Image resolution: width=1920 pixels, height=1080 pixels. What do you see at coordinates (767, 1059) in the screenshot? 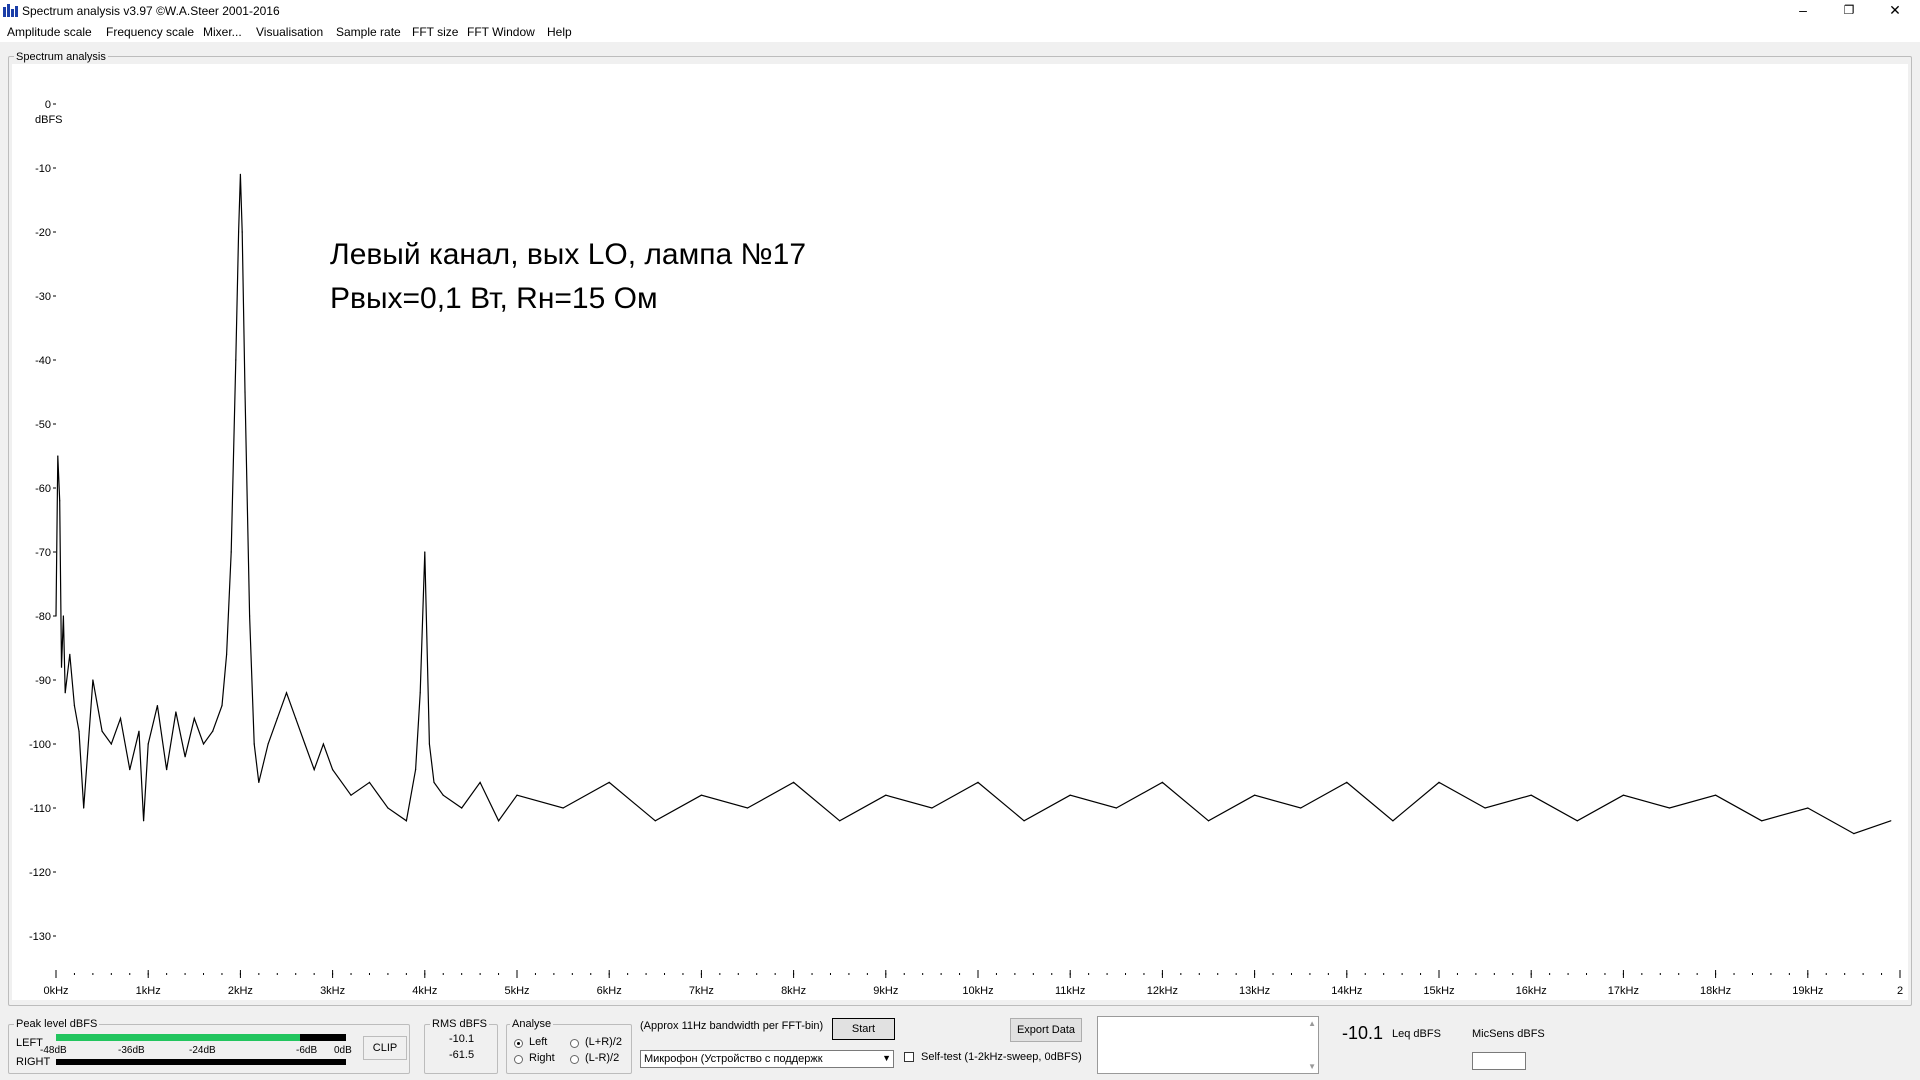
I see `device-select: Микрофон (Устройство с поддержк ▼` at bounding box center [767, 1059].